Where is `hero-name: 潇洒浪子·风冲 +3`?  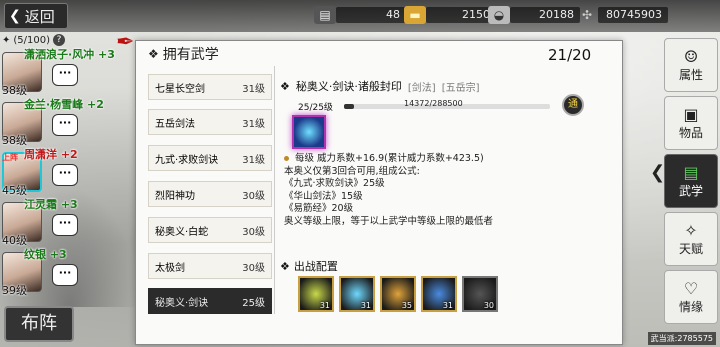 hero-name: 潇洒浪子·风冲 +3 is located at coordinates (69, 54).